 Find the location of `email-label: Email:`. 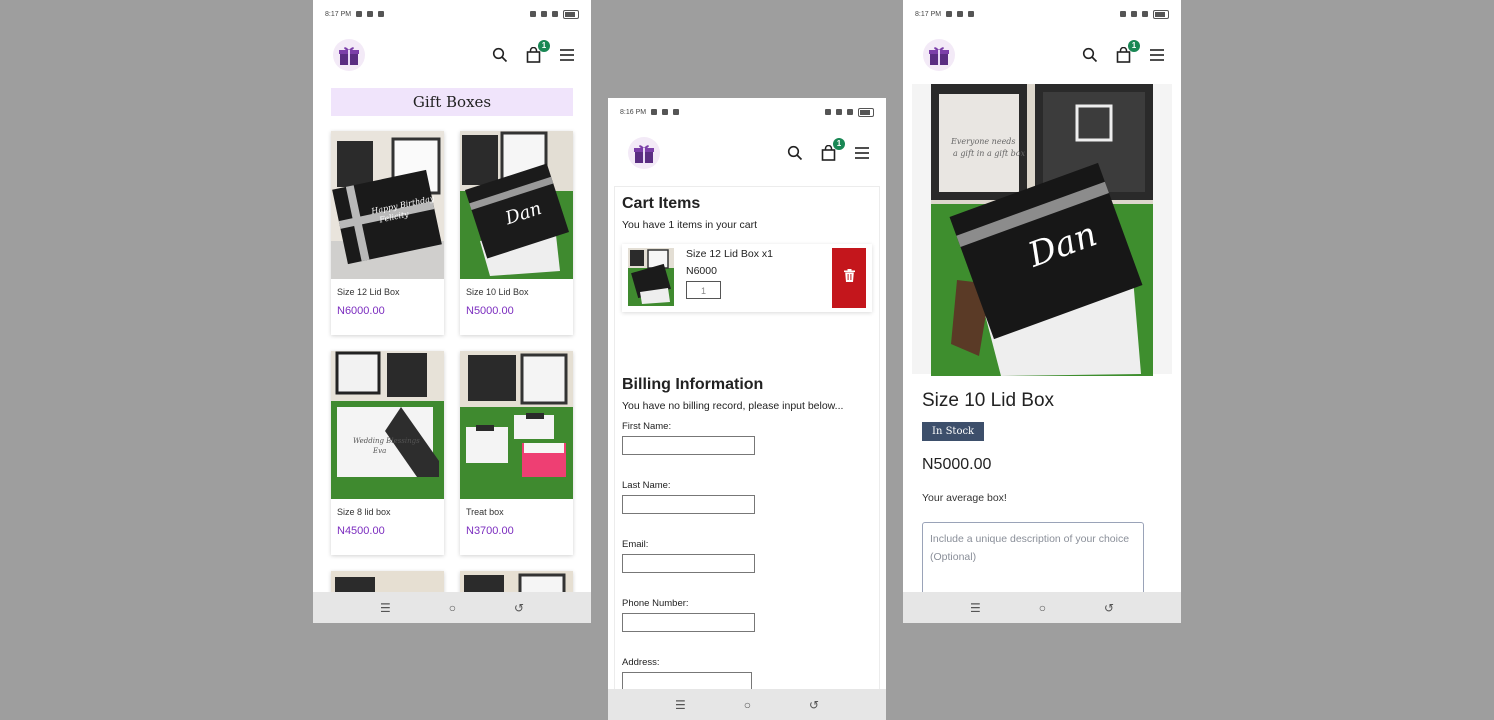

email-label: Email: is located at coordinates (635, 544).